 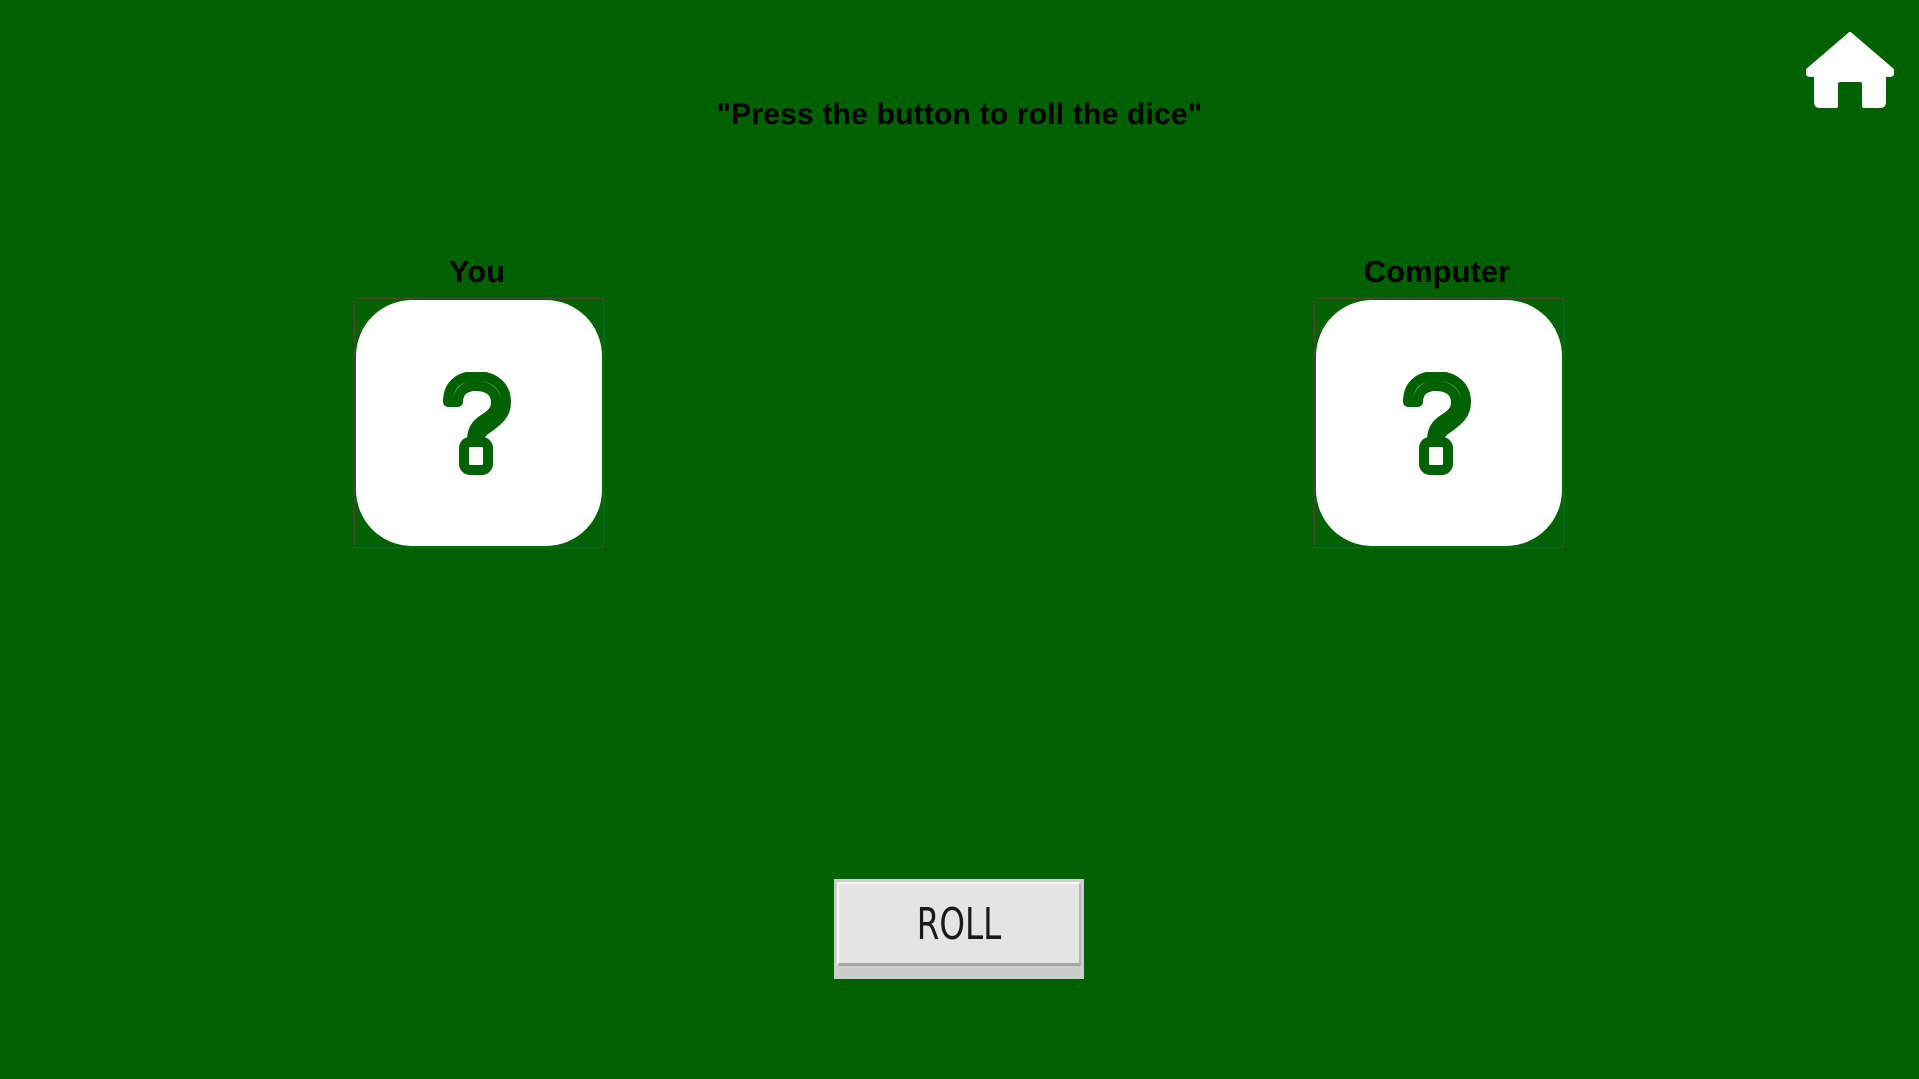 I want to click on roll-button-label: ROLL, so click(x=959, y=924).